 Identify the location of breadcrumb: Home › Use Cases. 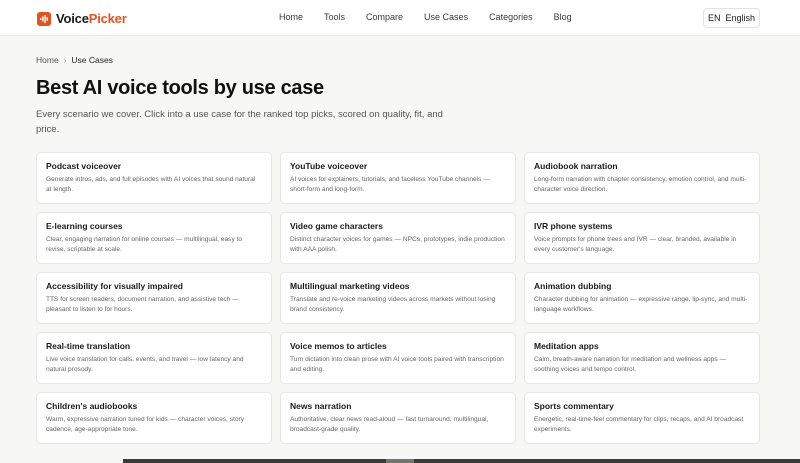
(74, 60).